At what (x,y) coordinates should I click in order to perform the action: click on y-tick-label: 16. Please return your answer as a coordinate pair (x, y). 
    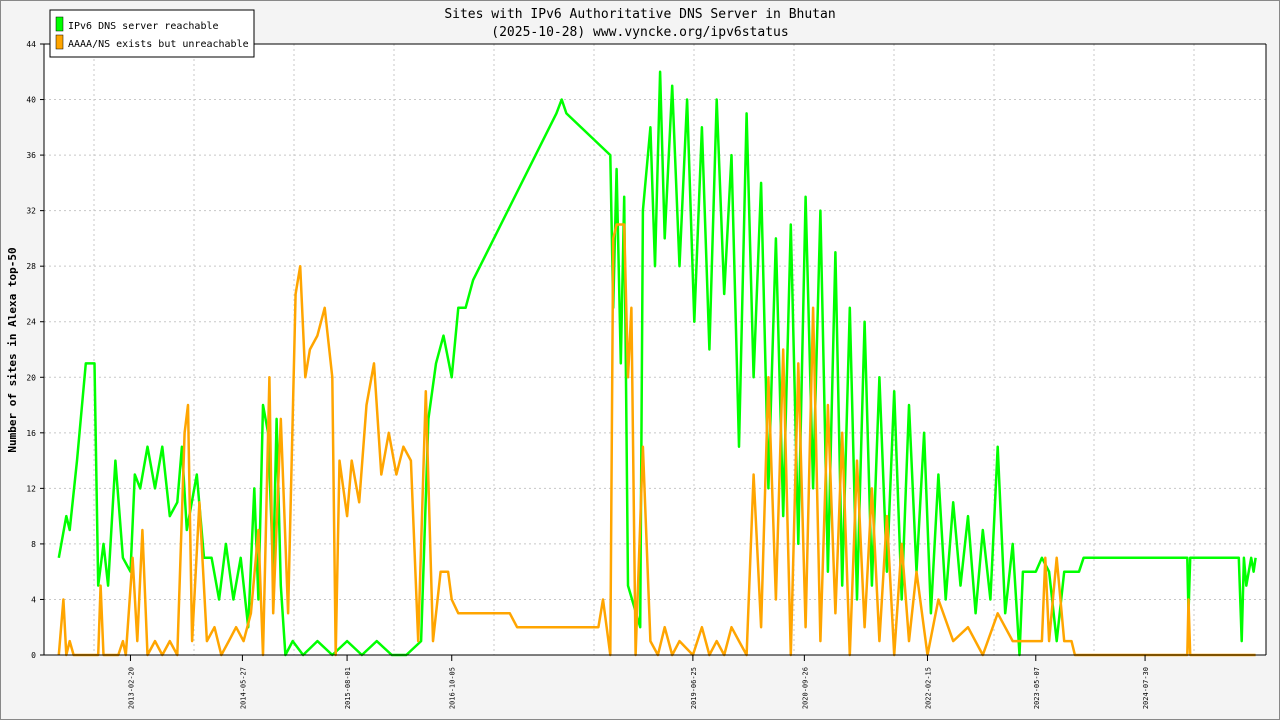
    Looking at the image, I should click on (31, 433).